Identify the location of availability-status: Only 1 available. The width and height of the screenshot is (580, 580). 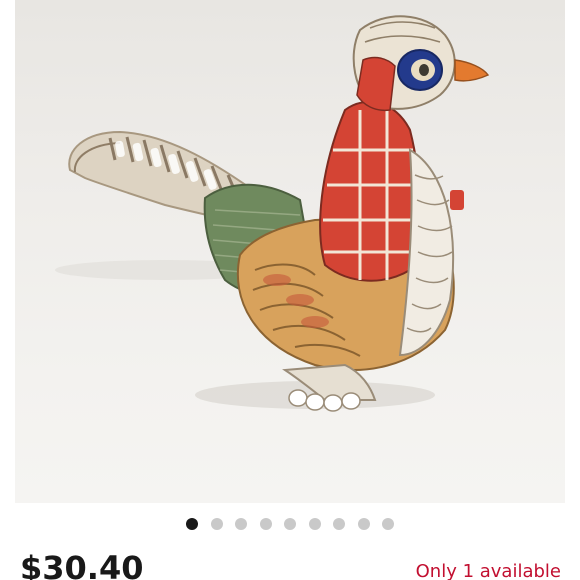
(488, 570).